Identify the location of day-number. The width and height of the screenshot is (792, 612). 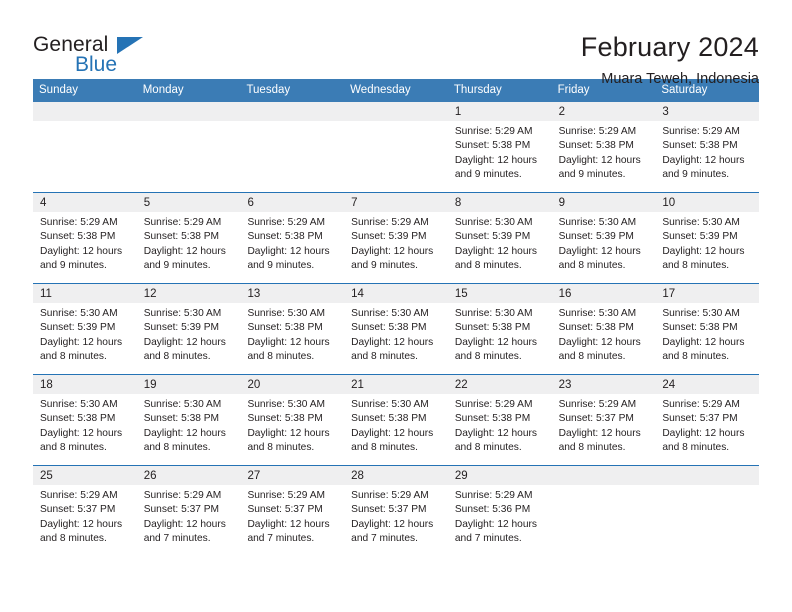
(707, 475).